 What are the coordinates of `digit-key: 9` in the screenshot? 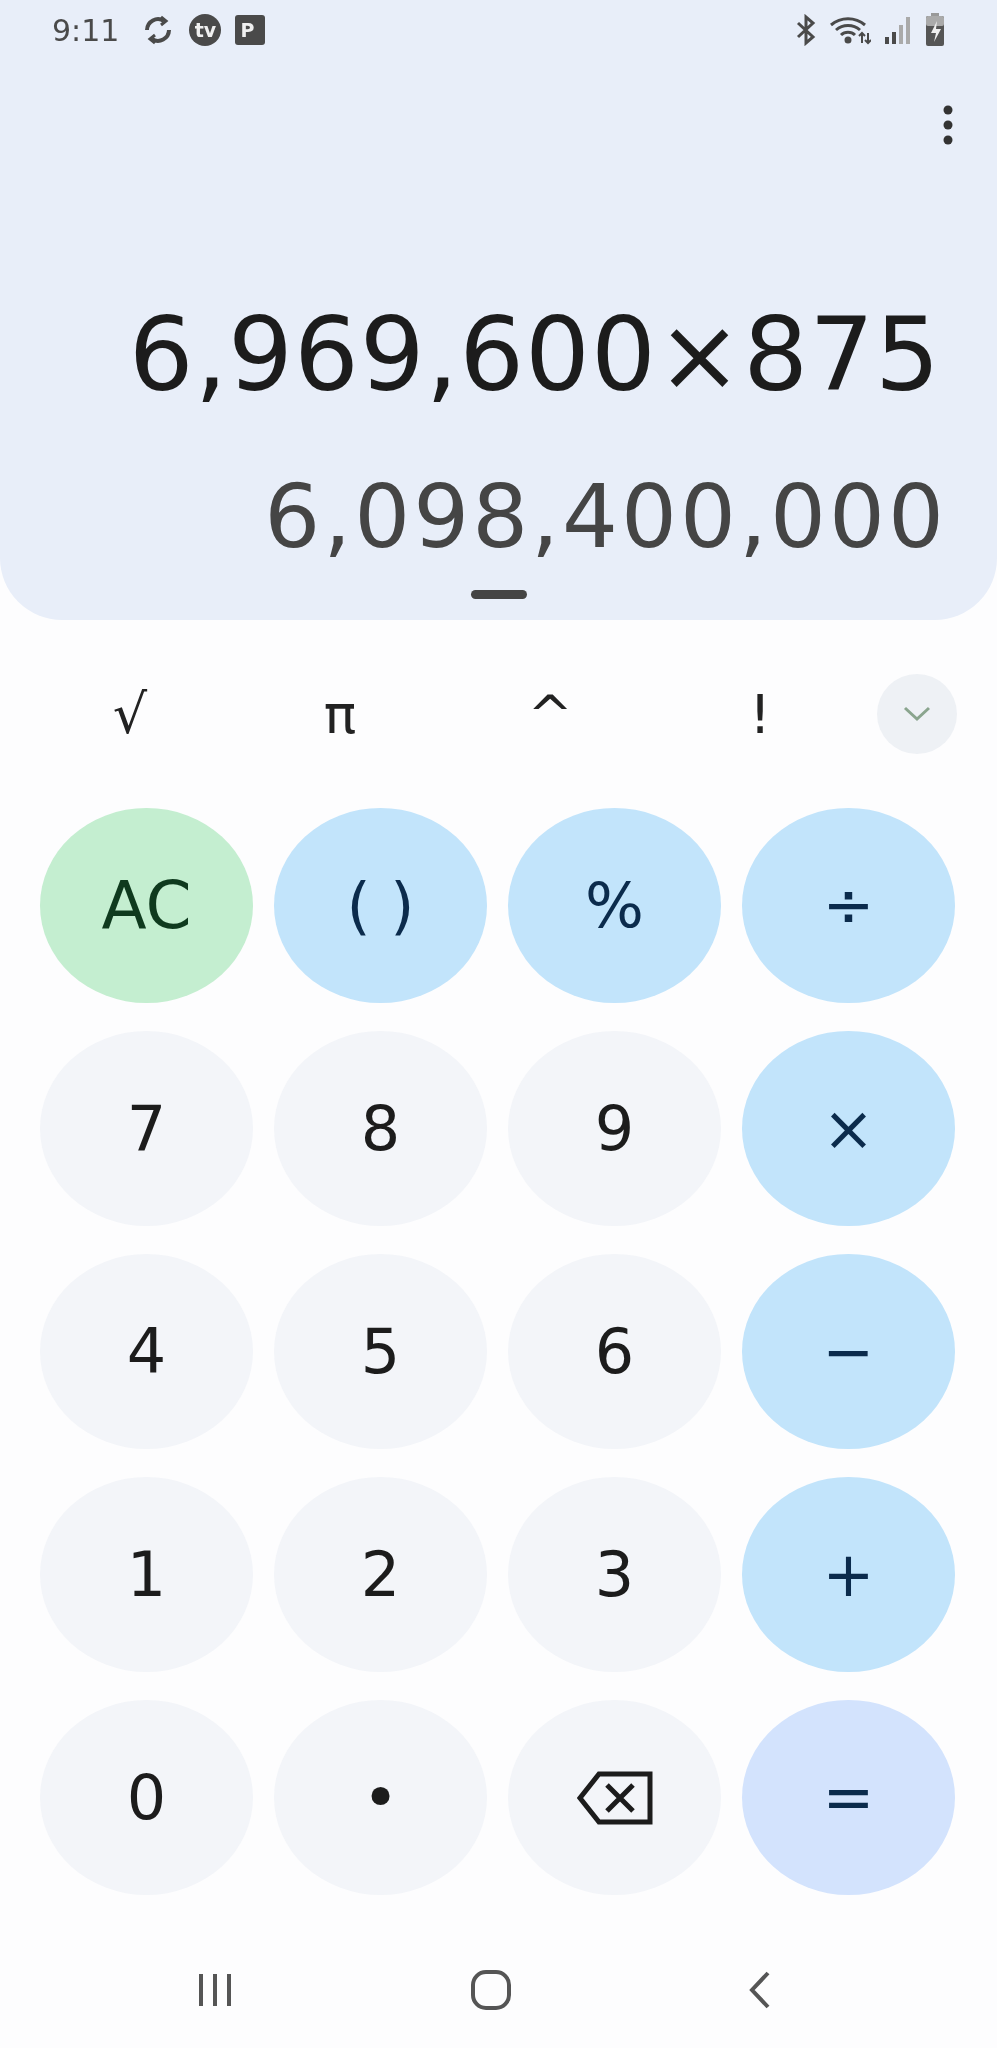 It's located at (614, 1128).